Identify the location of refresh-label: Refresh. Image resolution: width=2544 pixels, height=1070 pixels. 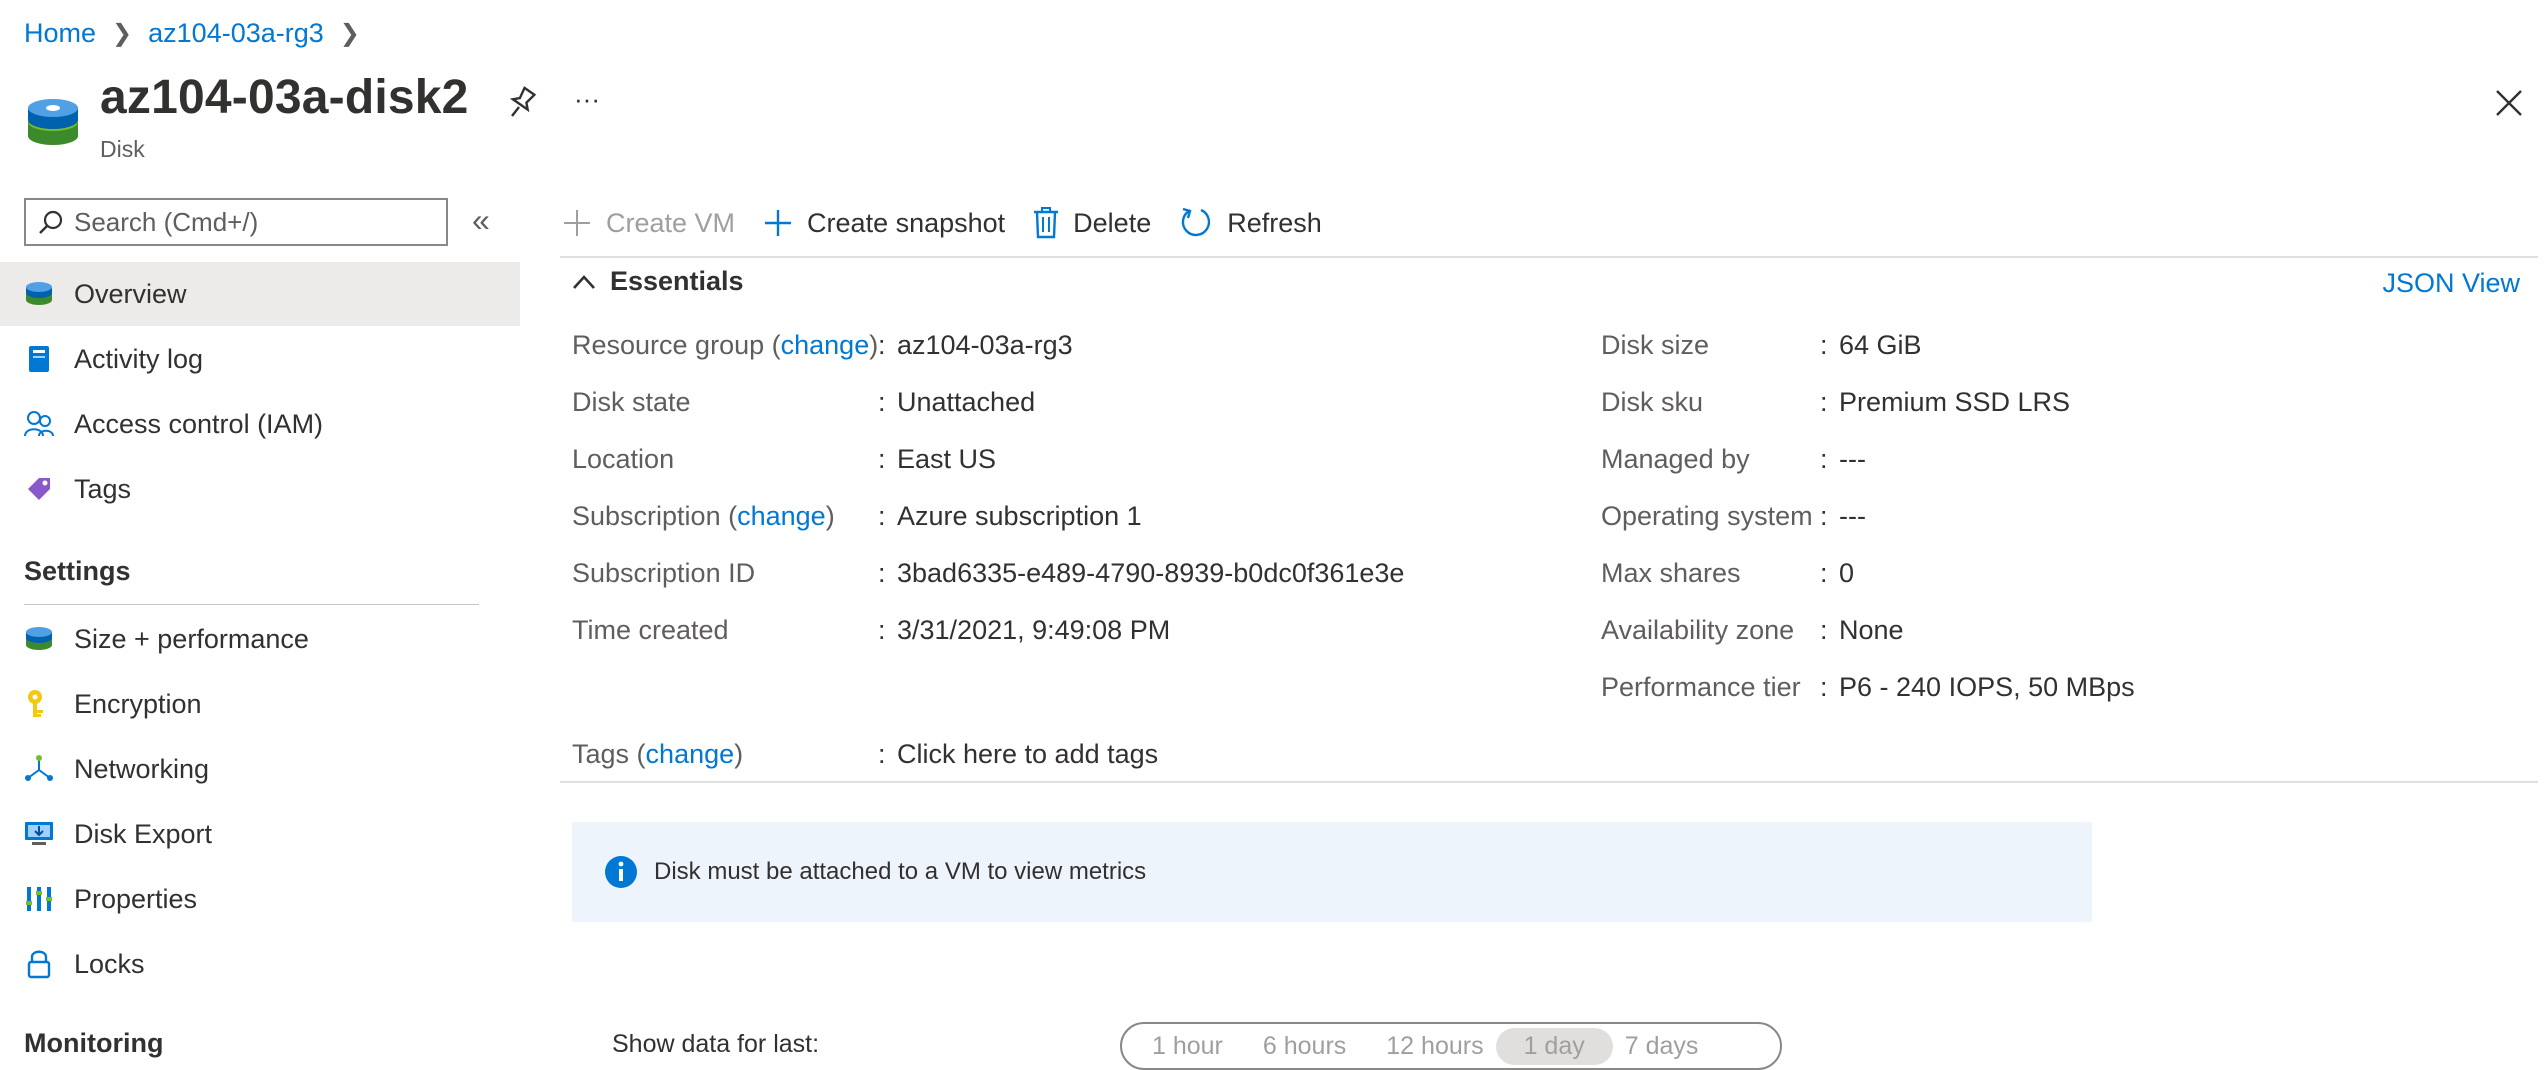
(1274, 222).